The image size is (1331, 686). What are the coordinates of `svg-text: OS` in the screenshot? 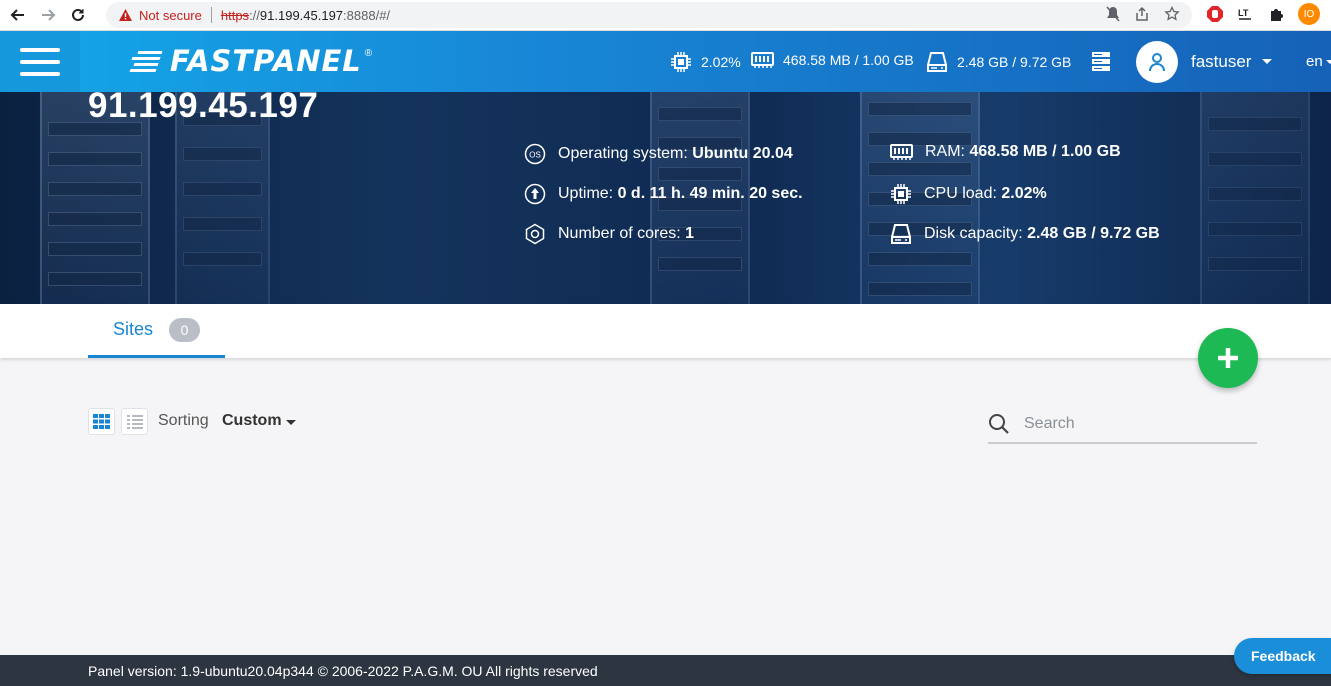 It's located at (535, 155).